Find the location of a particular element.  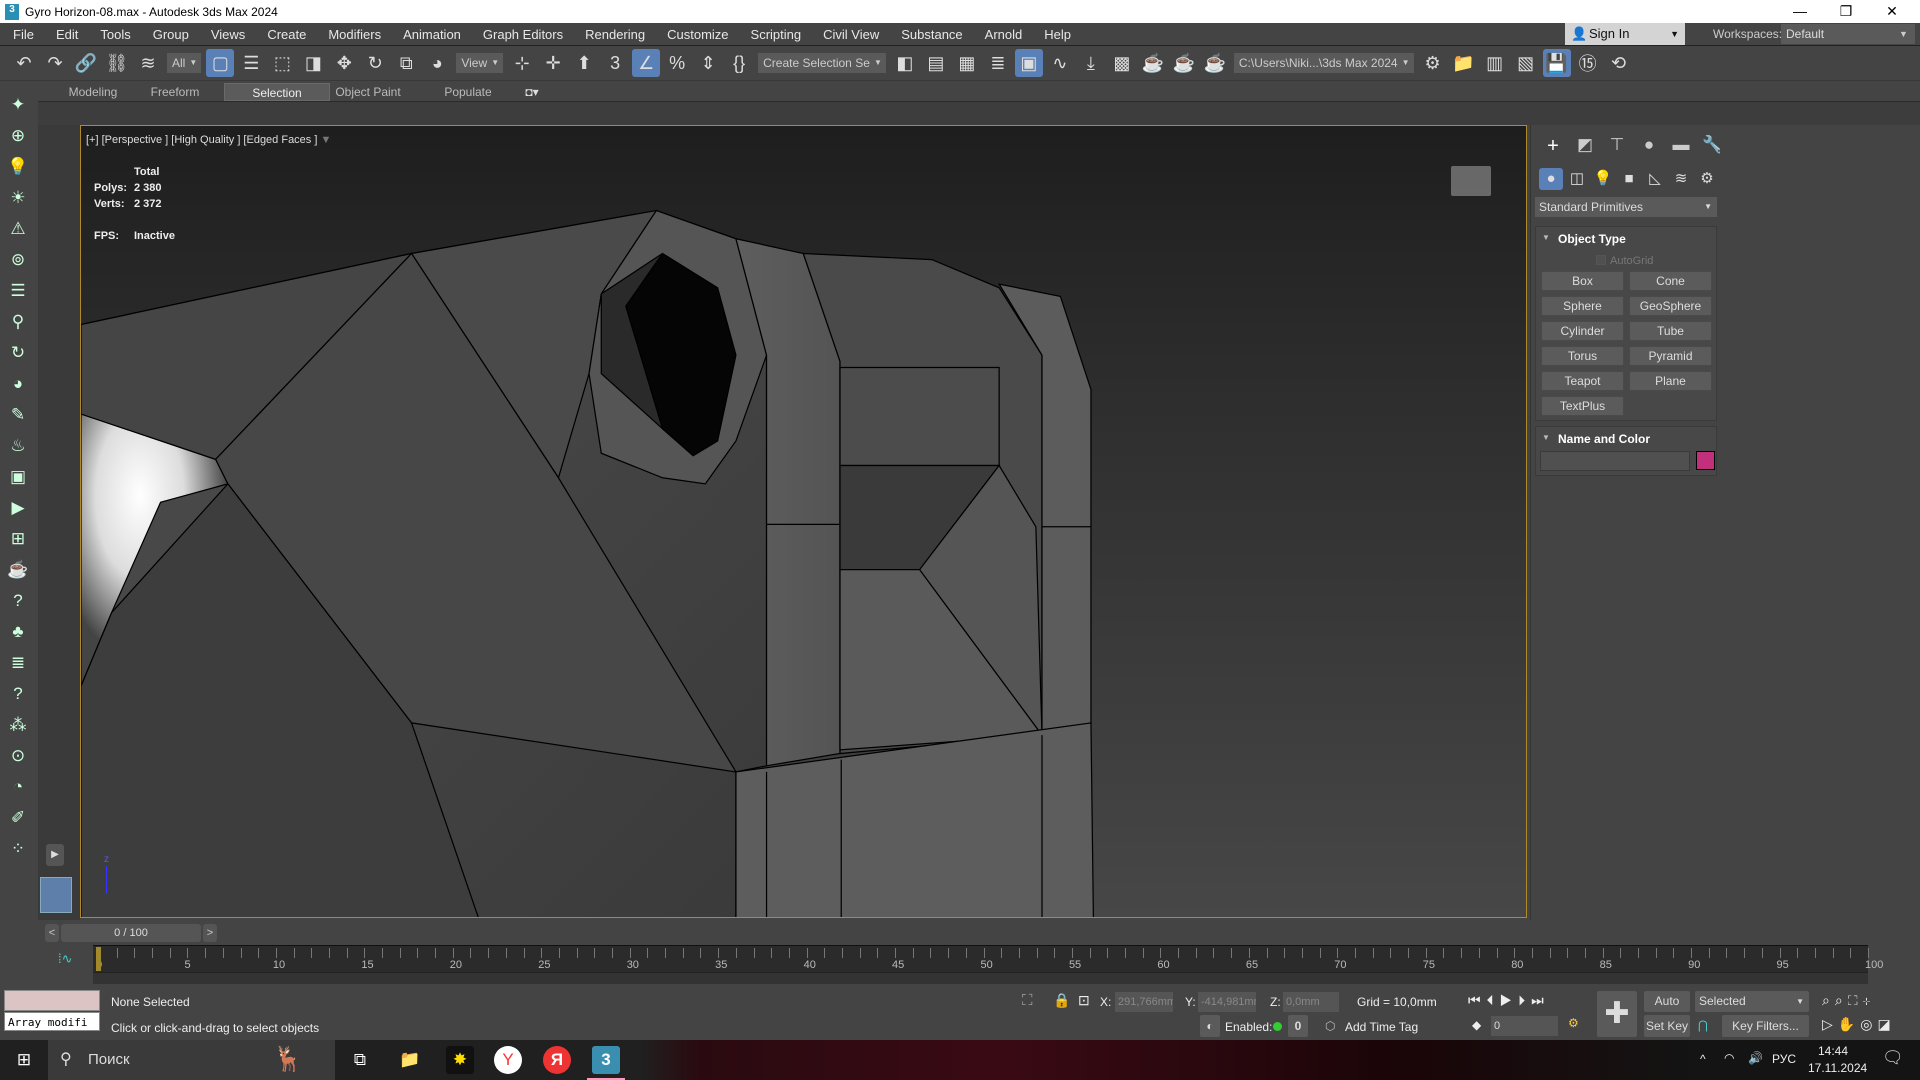

unlink-icon: ⛓ is located at coordinates (117, 63).